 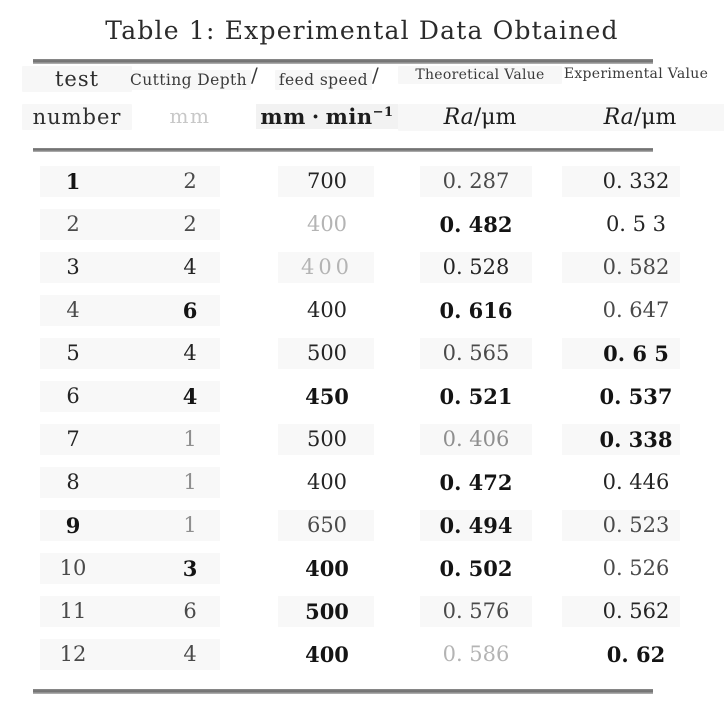 What do you see at coordinates (362, 568) in the screenshot?
I see `table-row: 10 3 400 0. 502 0. 526` at bounding box center [362, 568].